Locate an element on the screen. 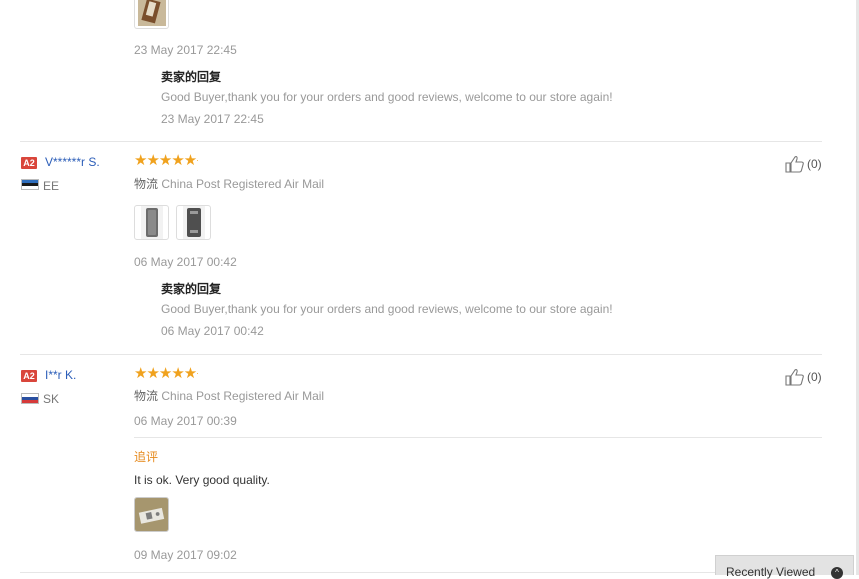 The width and height of the screenshot is (859, 579). review-date: 23 May 2017 22:45 is located at coordinates (185, 50).